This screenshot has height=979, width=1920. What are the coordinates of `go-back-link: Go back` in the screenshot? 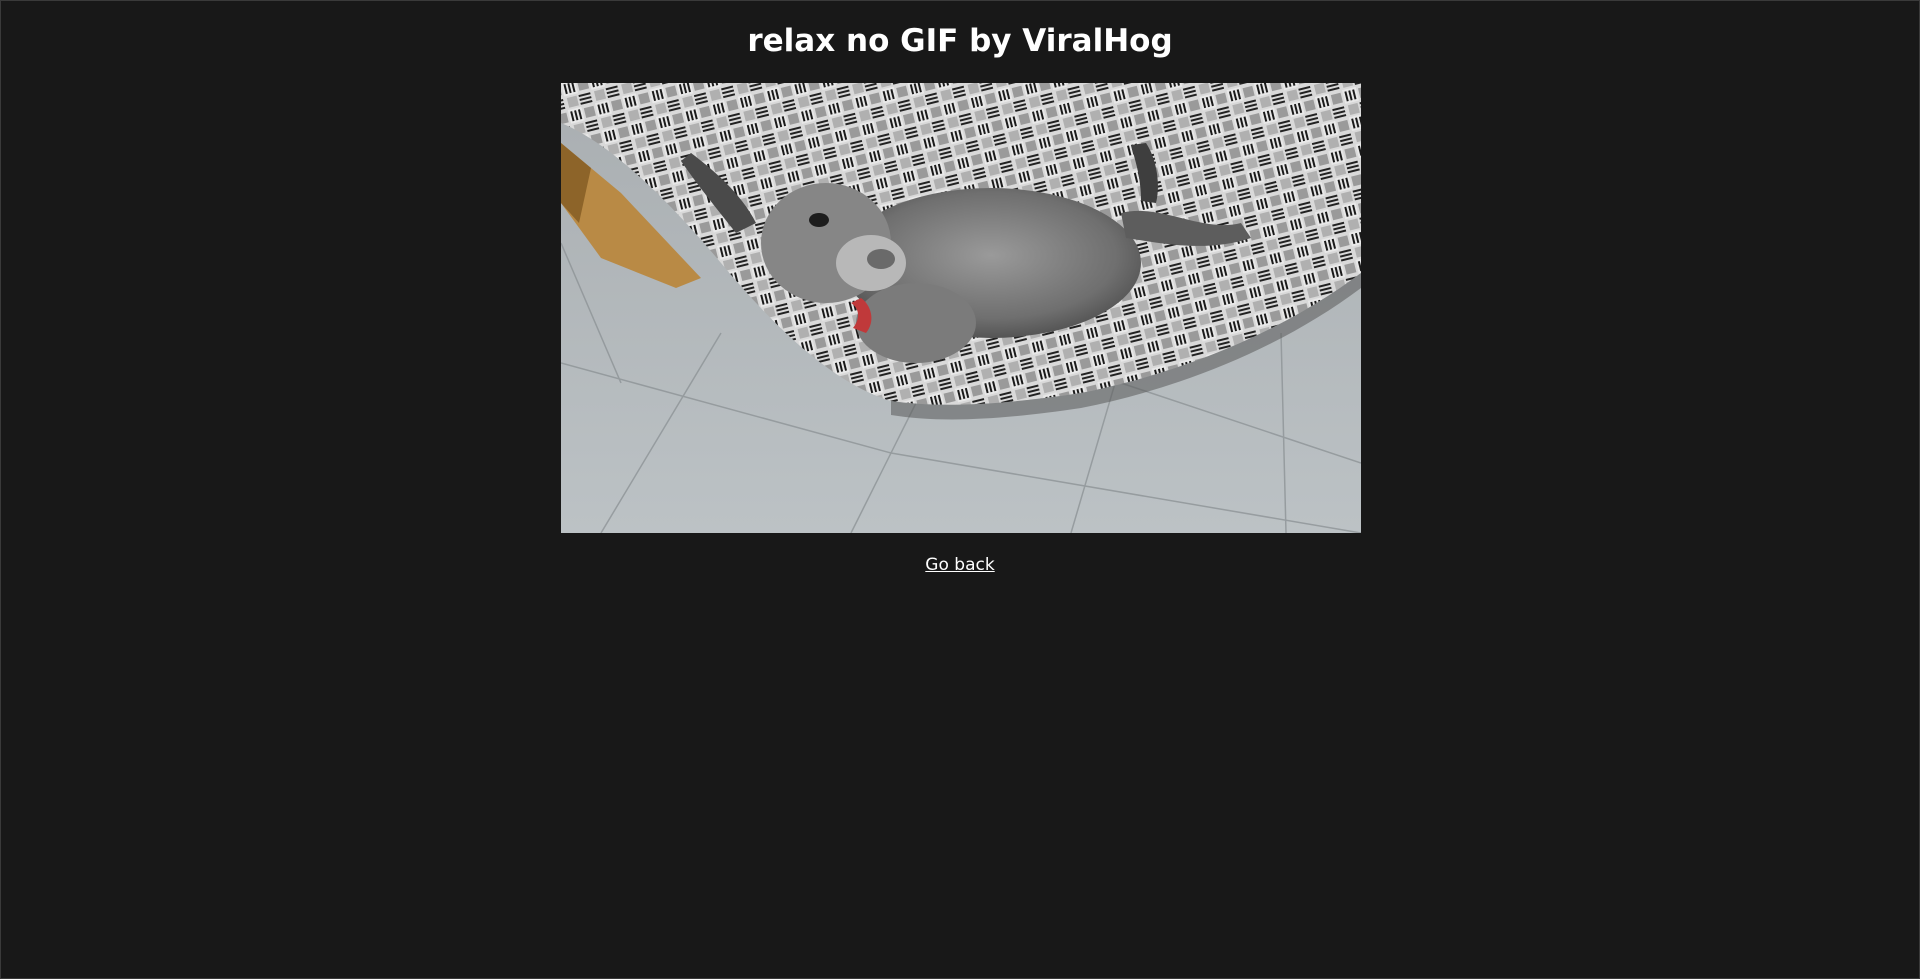 It's located at (960, 565).